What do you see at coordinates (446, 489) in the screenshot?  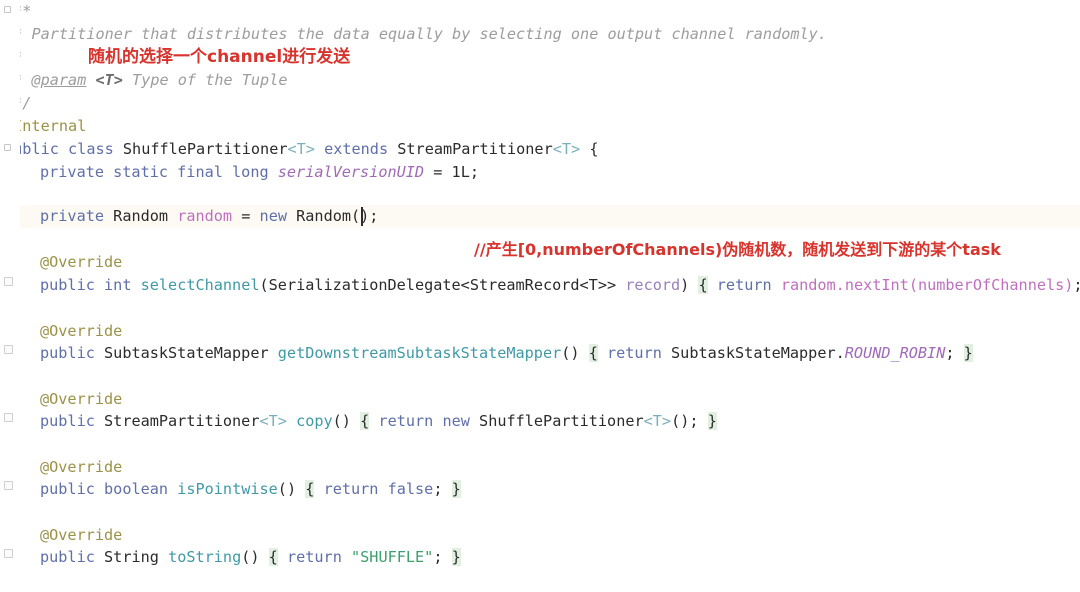 I see `sp-an` at bounding box center [446, 489].